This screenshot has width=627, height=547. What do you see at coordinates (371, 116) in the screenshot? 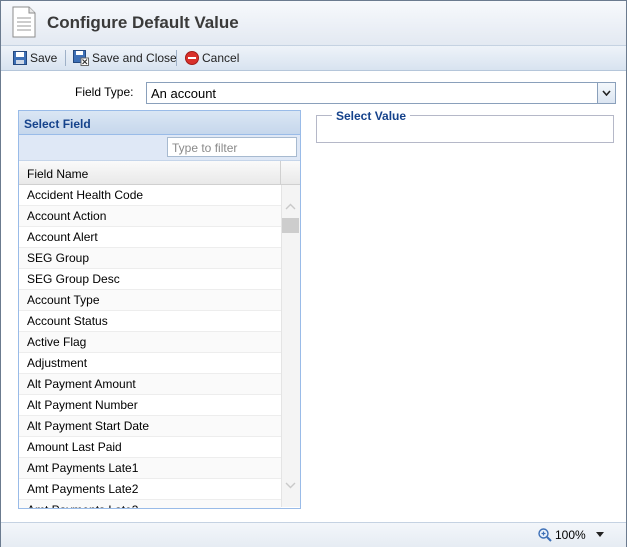
I see `select-value-legend: Select Value` at bounding box center [371, 116].